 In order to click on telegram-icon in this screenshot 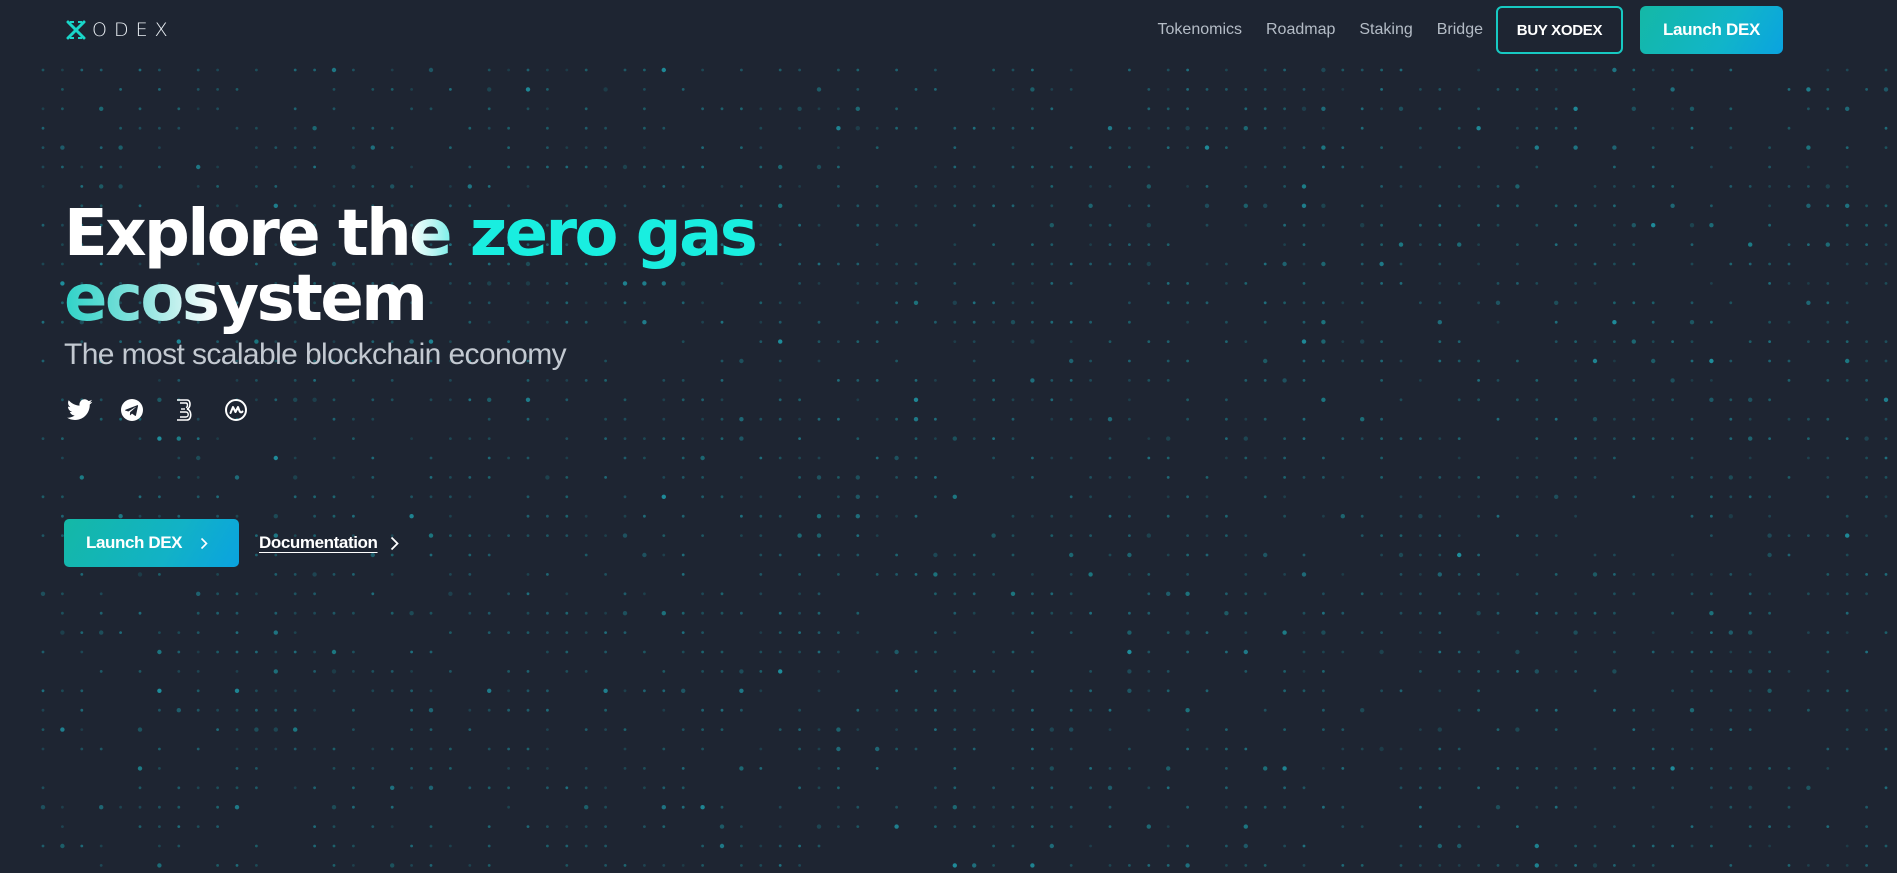, I will do `click(132, 410)`.